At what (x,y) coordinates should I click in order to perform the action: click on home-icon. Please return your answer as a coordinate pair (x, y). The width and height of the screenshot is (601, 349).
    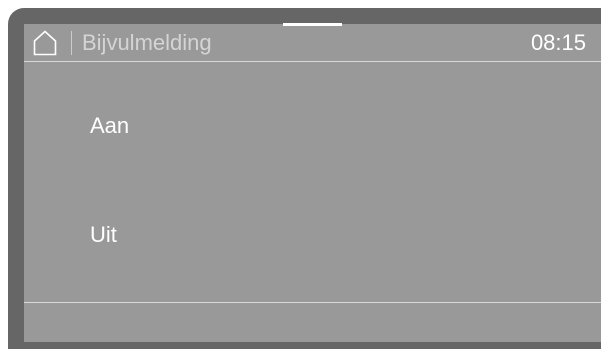
    Looking at the image, I should click on (45, 43).